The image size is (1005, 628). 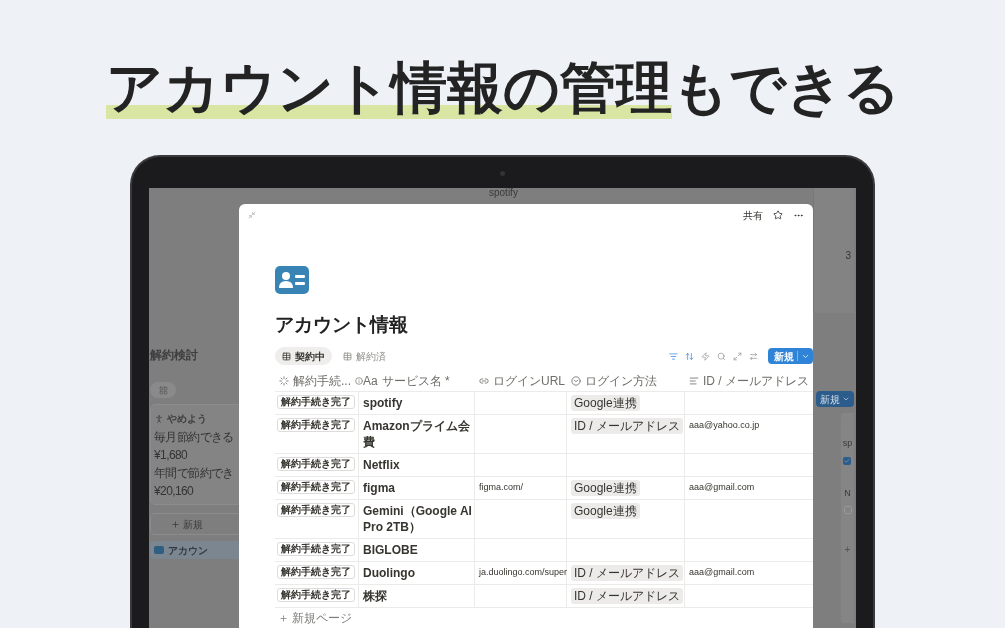 What do you see at coordinates (521, 380) in the screenshot?
I see `column-header: ログインURL` at bounding box center [521, 380].